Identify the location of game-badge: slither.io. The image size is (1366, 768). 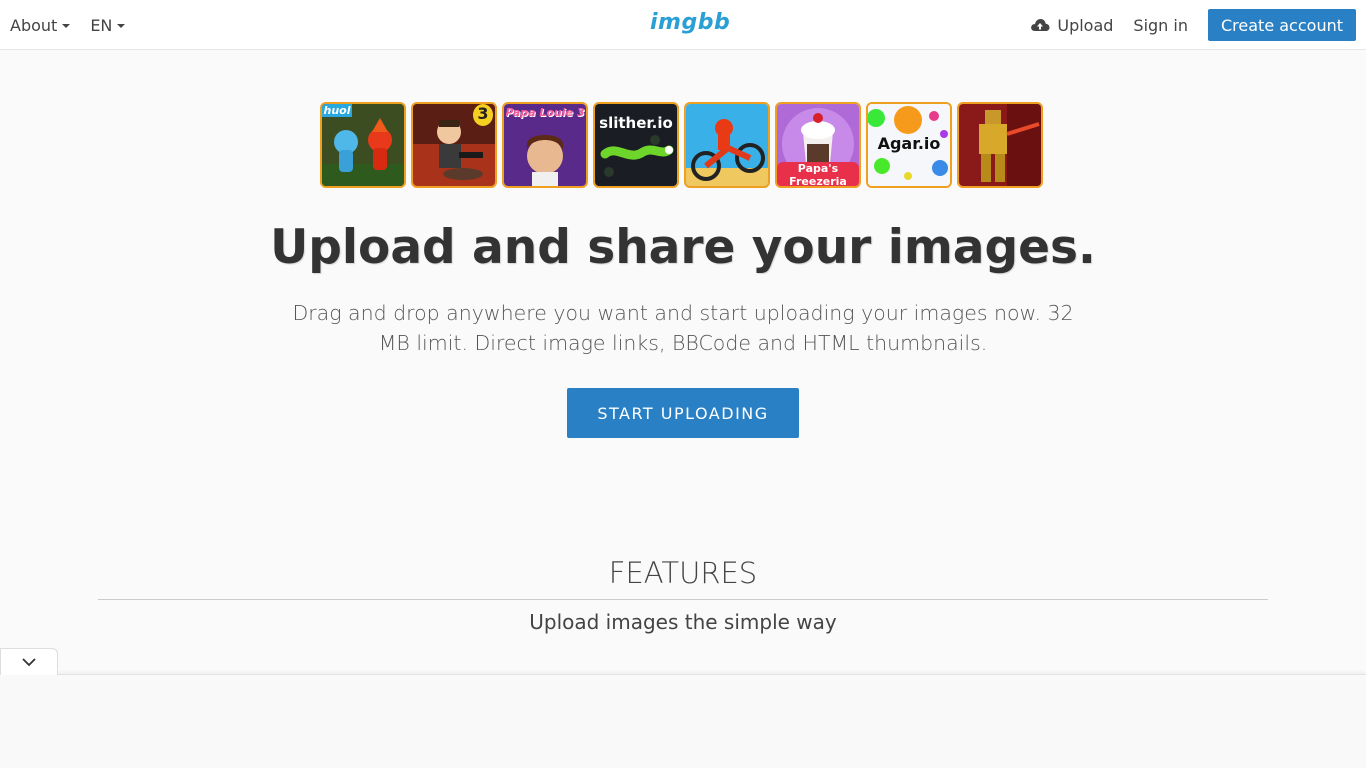
(636, 123).